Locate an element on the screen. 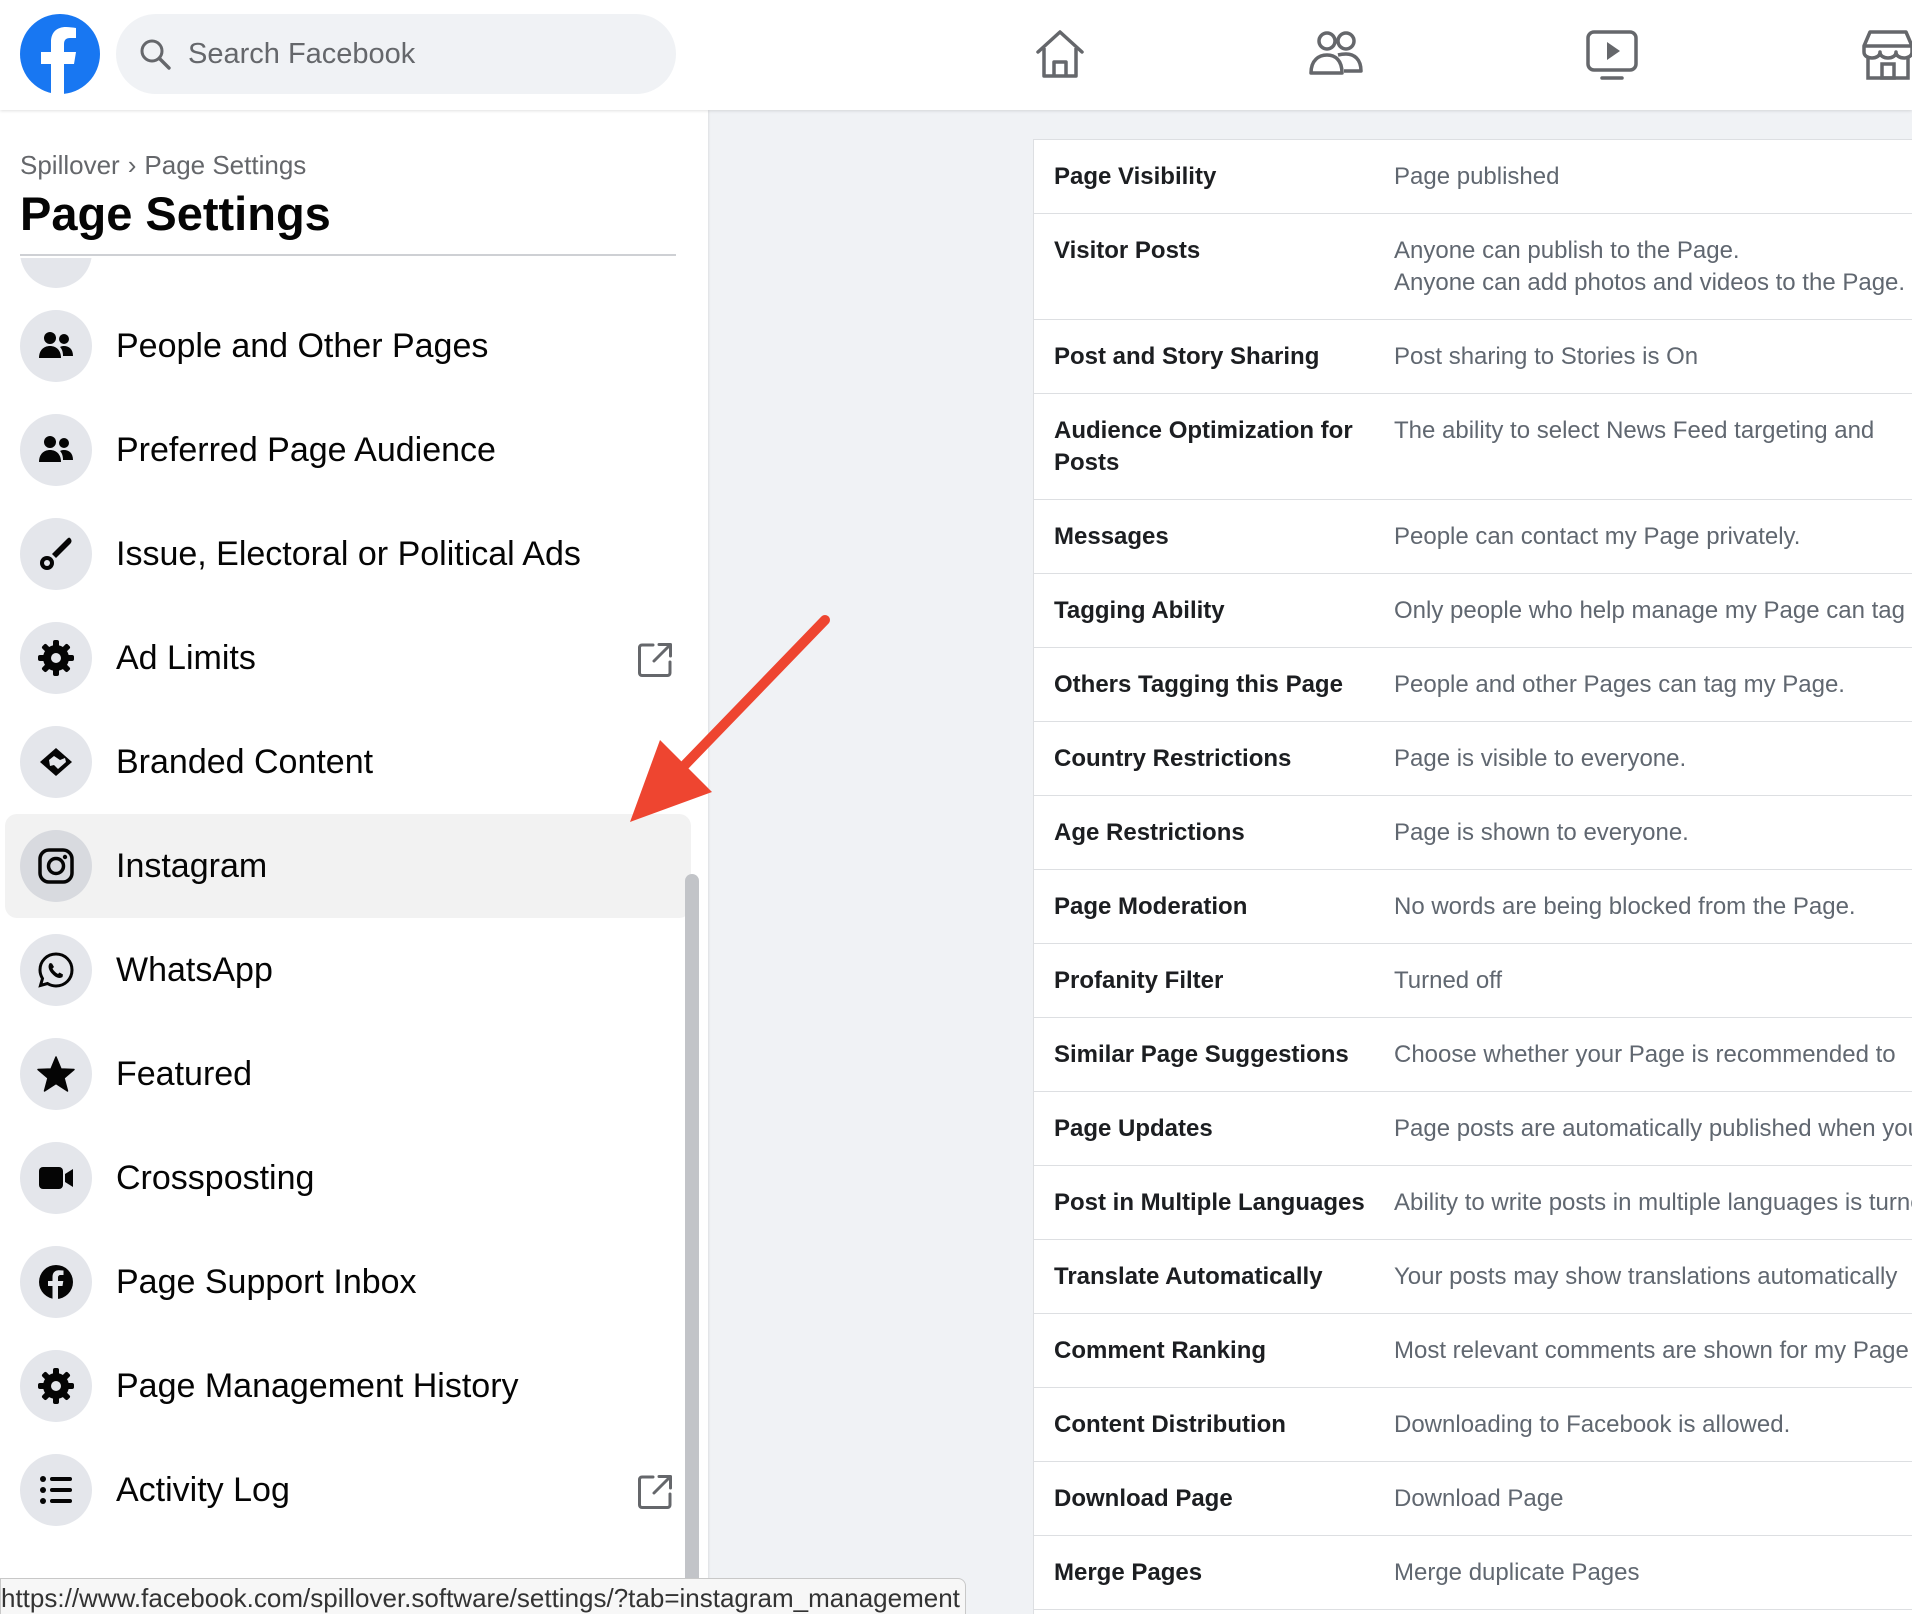  sidebar-item-label: People and Other Pages is located at coordinates (302, 346).